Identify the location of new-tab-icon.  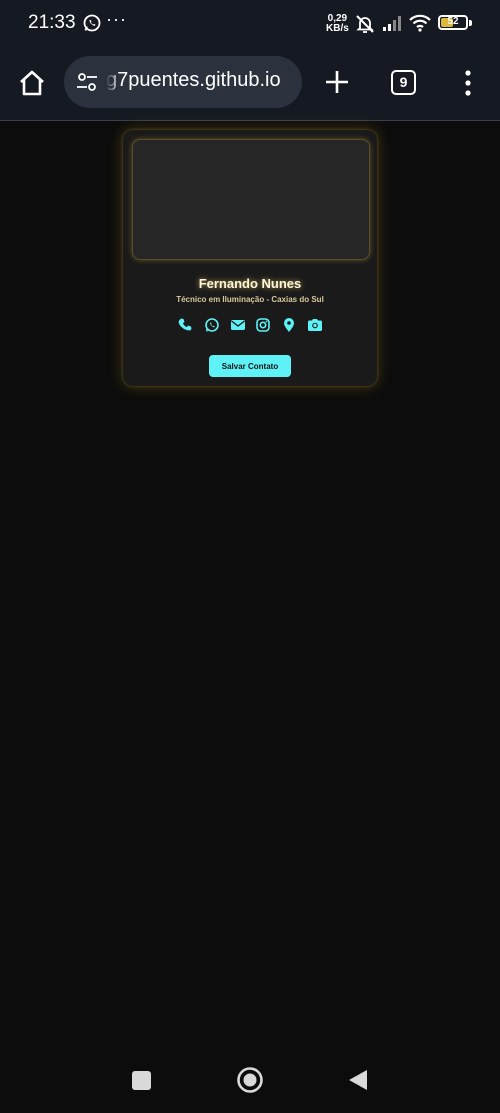
(337, 82).